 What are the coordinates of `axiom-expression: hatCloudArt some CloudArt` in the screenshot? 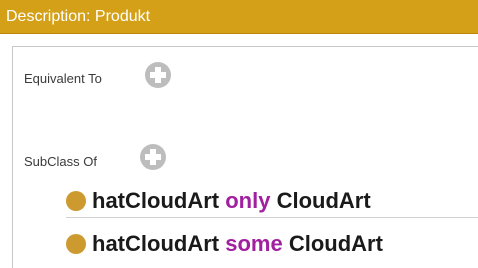 It's located at (237, 244).